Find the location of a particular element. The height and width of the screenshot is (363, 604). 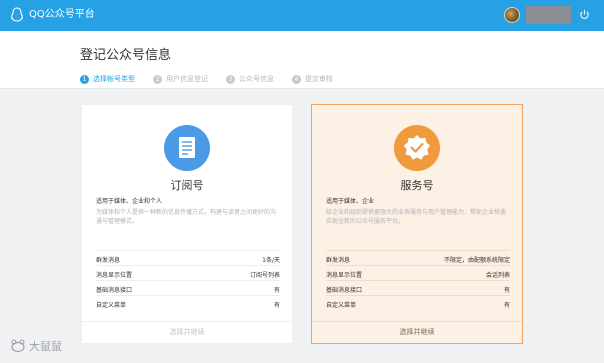

card-audience: 适用于媒体、企业 is located at coordinates (350, 201).